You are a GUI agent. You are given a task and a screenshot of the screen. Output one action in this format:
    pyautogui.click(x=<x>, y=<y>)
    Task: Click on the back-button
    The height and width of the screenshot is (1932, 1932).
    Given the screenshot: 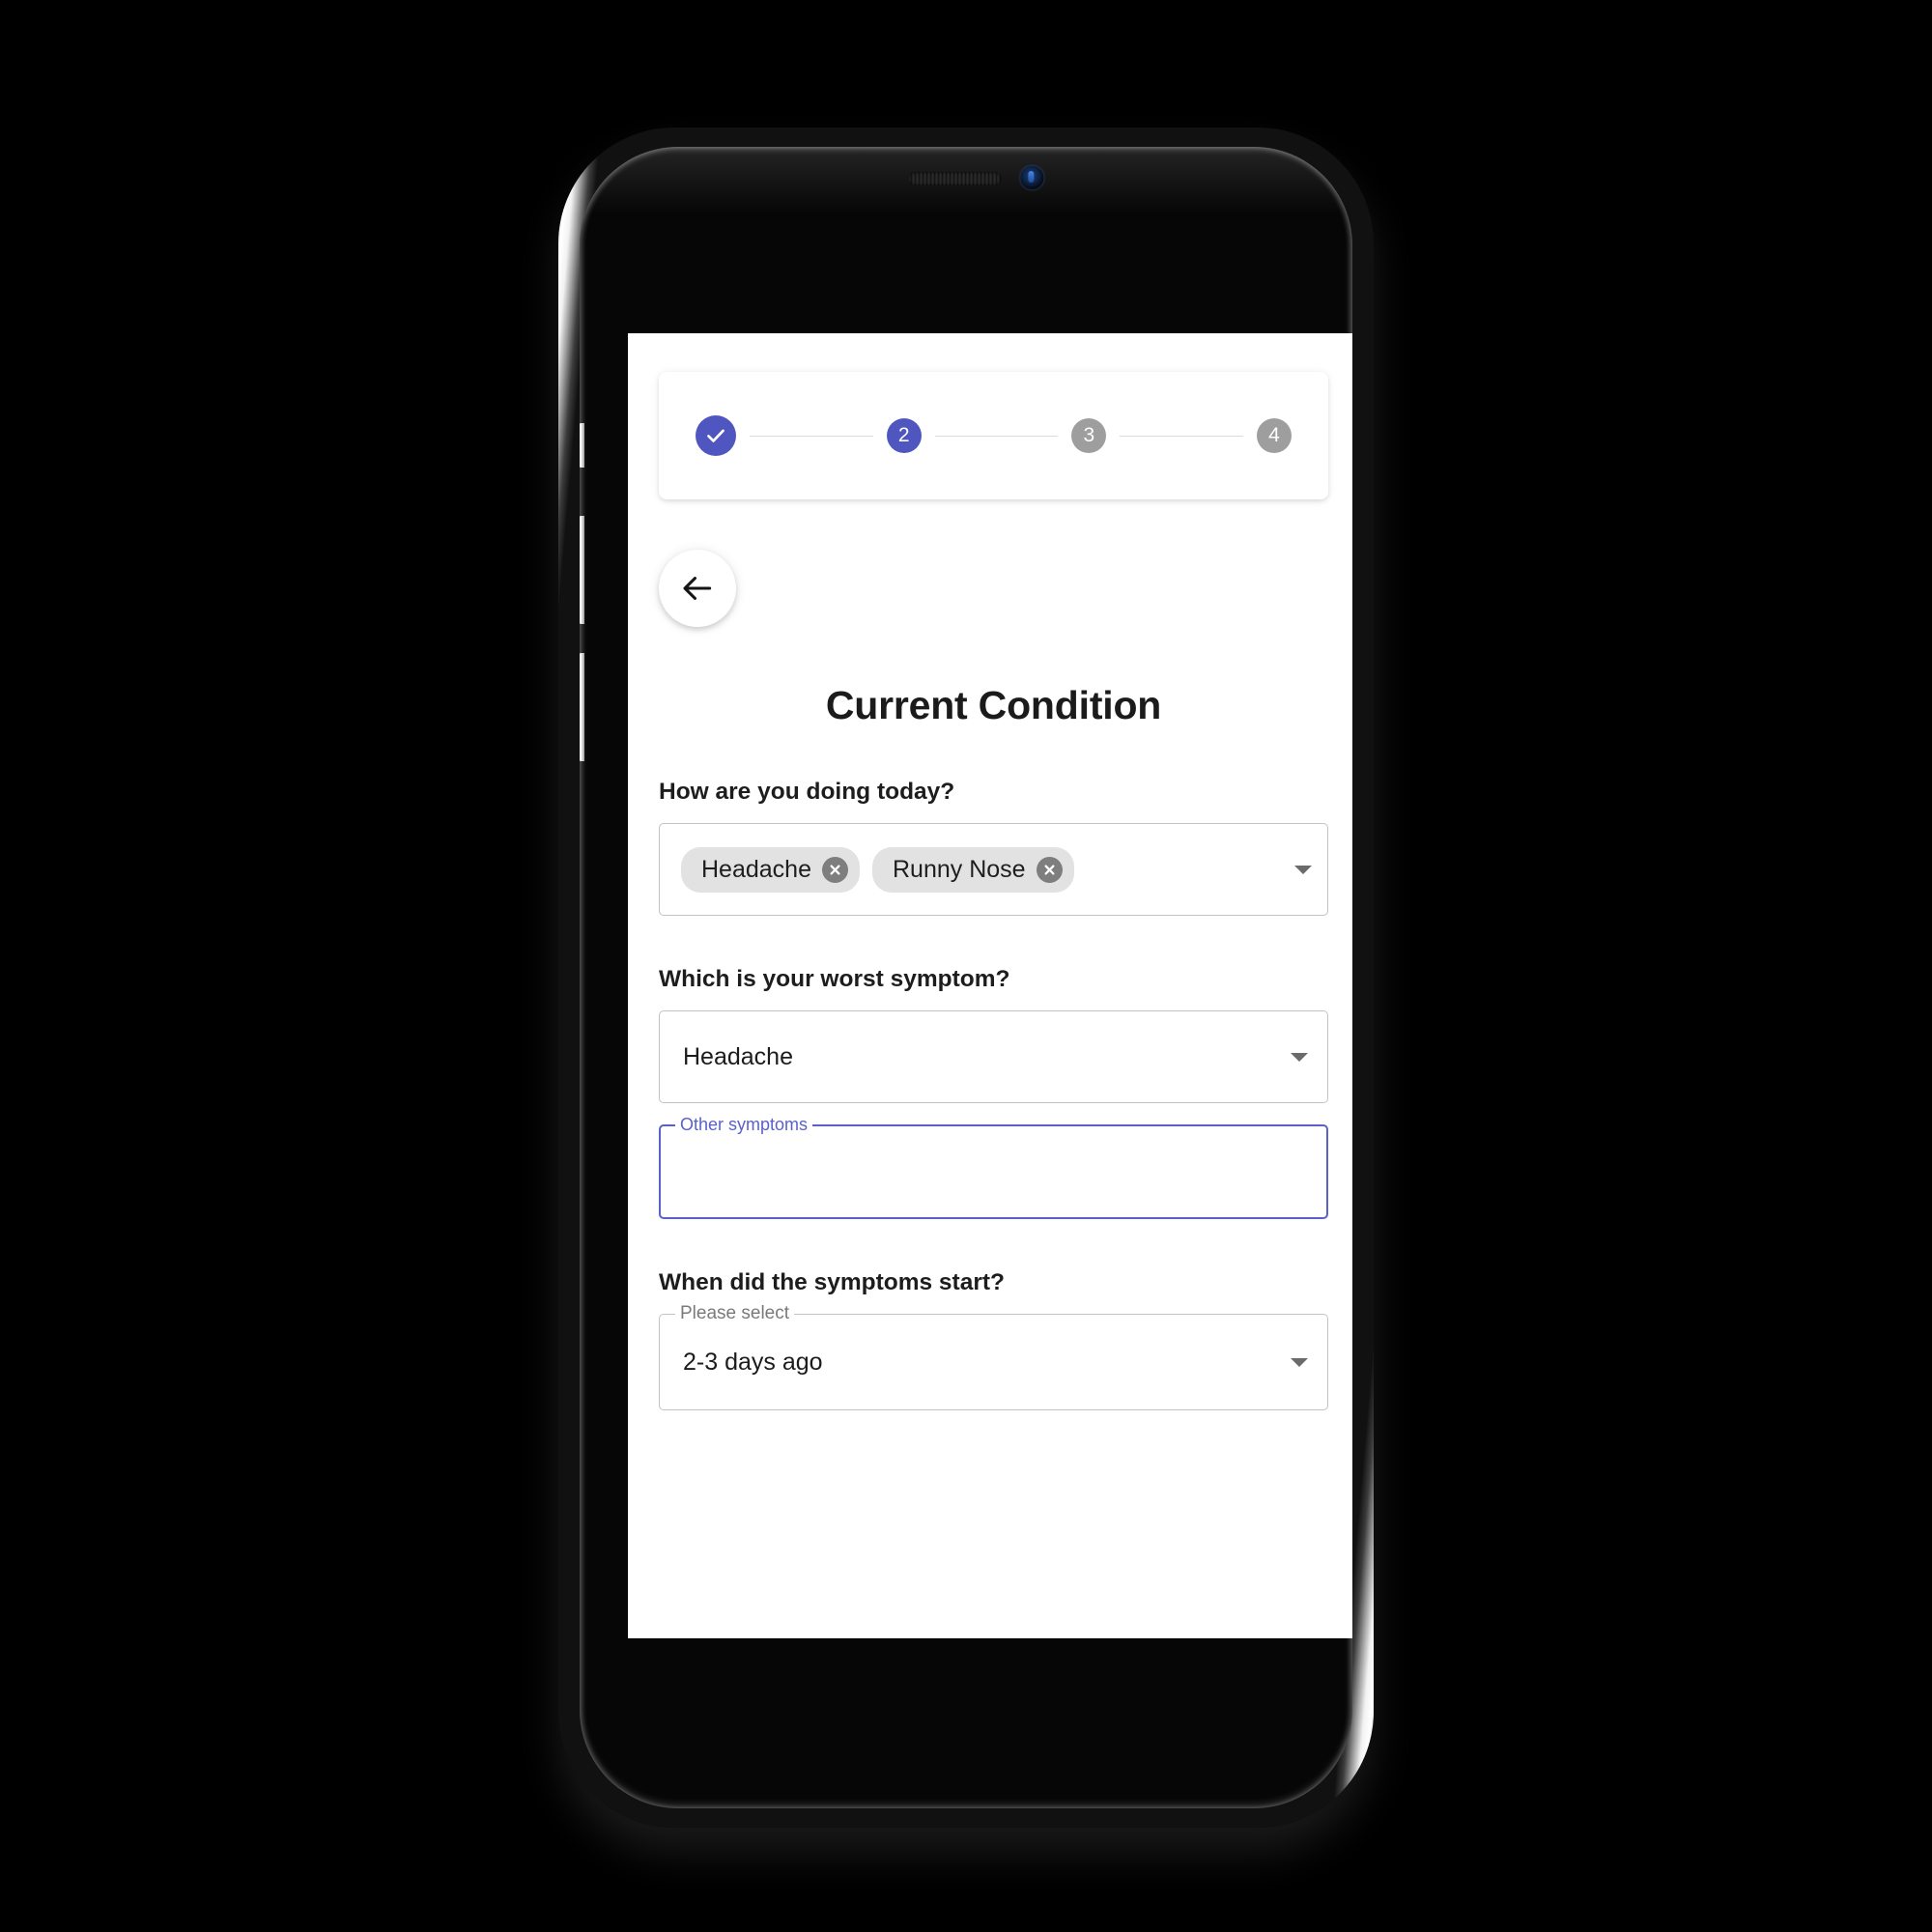 What is the action you would take?
    pyautogui.click(x=697, y=588)
    